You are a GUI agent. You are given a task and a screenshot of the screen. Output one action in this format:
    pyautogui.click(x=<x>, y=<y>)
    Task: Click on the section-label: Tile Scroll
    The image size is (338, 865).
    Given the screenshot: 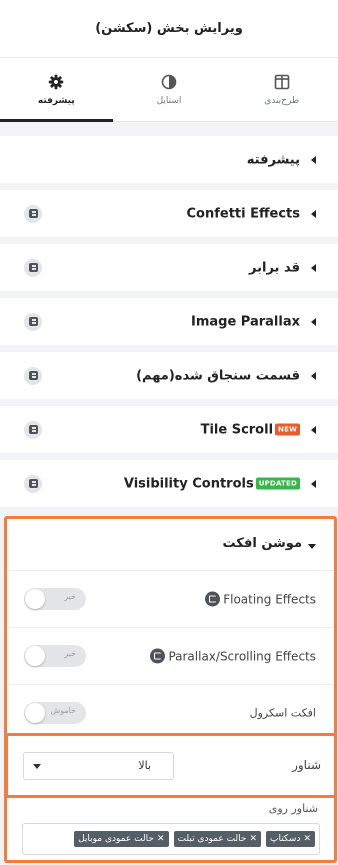 What is the action you would take?
    pyautogui.click(x=237, y=429)
    